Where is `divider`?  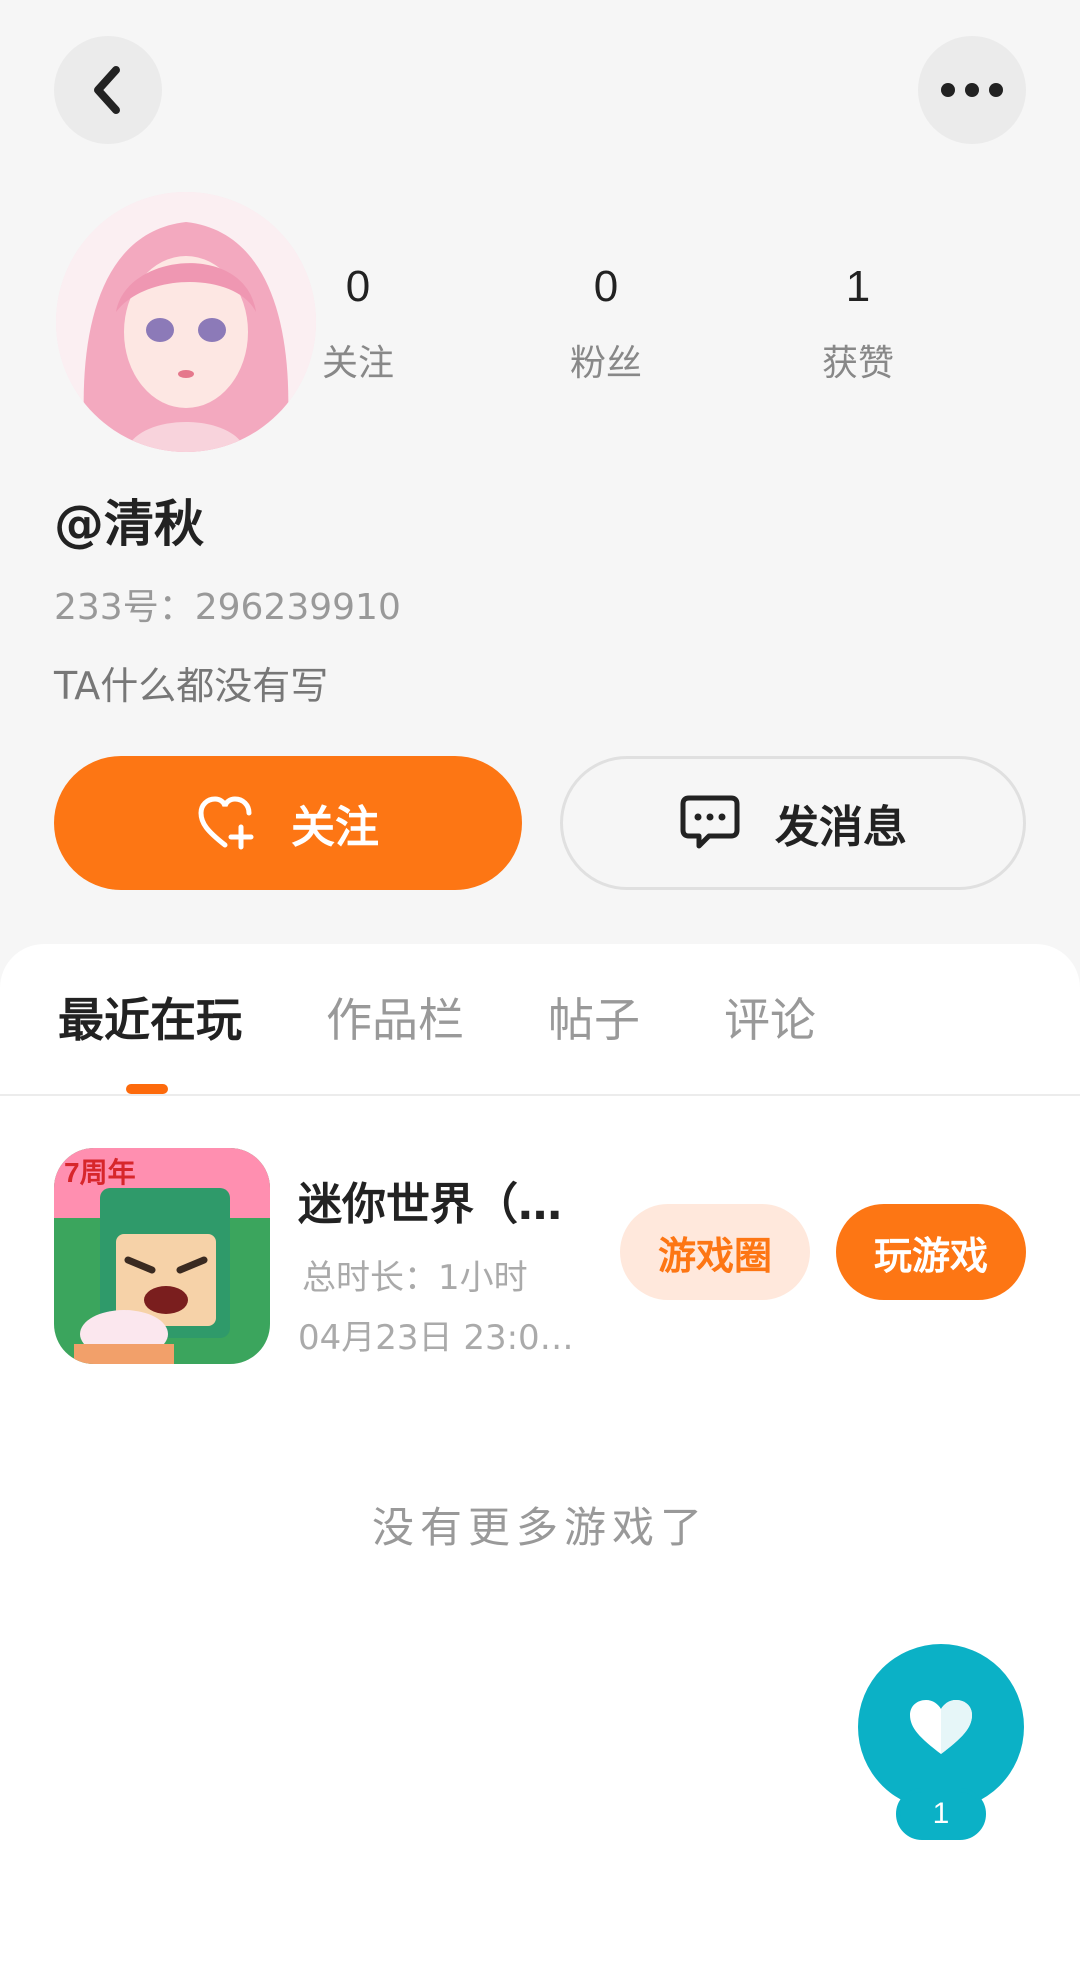 divider is located at coordinates (540, 1095).